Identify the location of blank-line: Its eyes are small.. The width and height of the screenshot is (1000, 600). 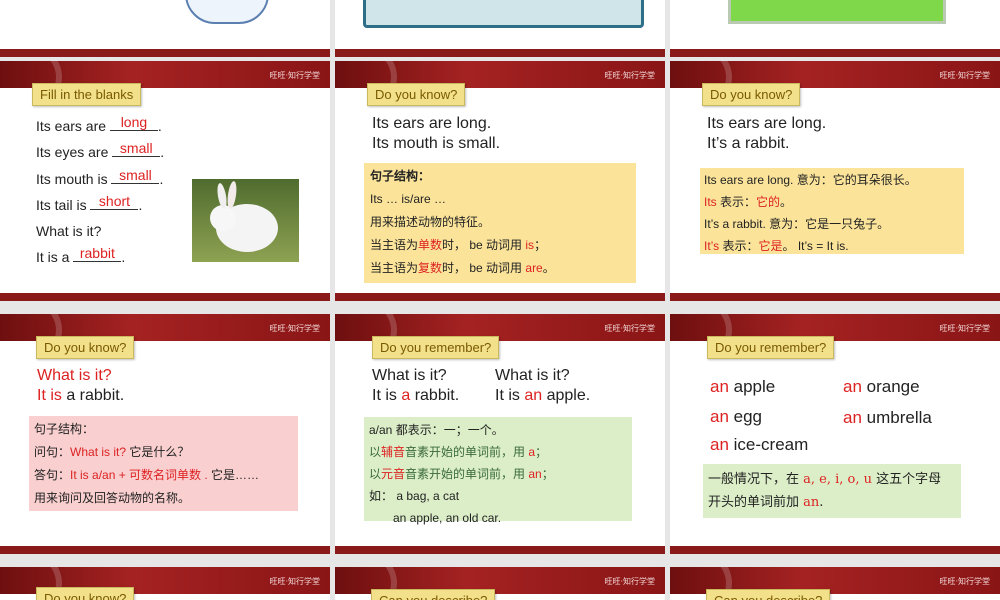
(100, 150).